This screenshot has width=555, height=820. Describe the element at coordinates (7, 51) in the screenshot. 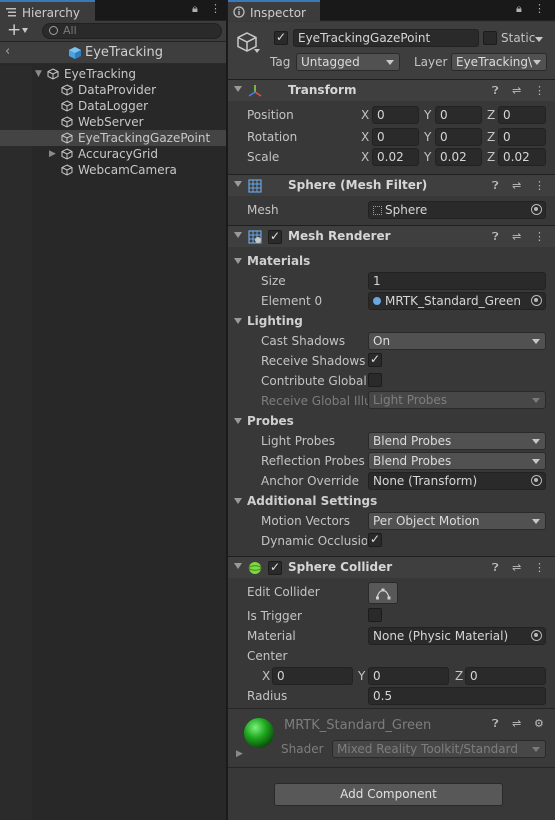

I see `back-arrow-icon: ‹` at that location.